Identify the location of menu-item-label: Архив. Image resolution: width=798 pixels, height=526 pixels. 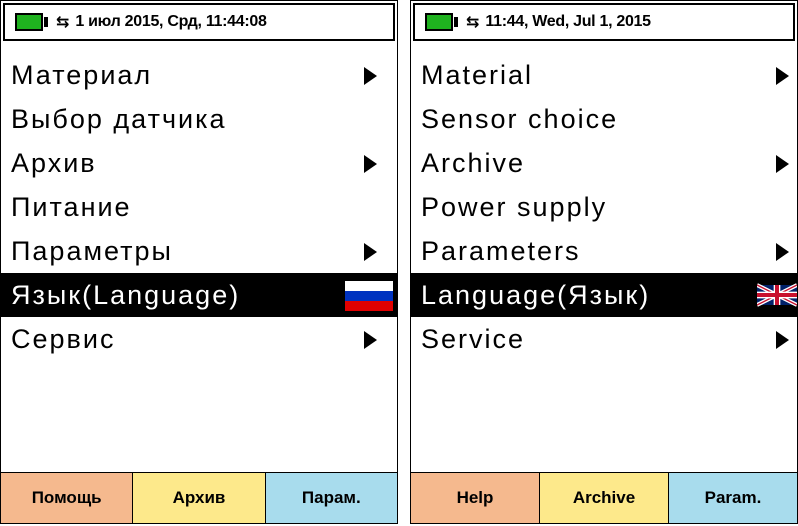
(54, 163).